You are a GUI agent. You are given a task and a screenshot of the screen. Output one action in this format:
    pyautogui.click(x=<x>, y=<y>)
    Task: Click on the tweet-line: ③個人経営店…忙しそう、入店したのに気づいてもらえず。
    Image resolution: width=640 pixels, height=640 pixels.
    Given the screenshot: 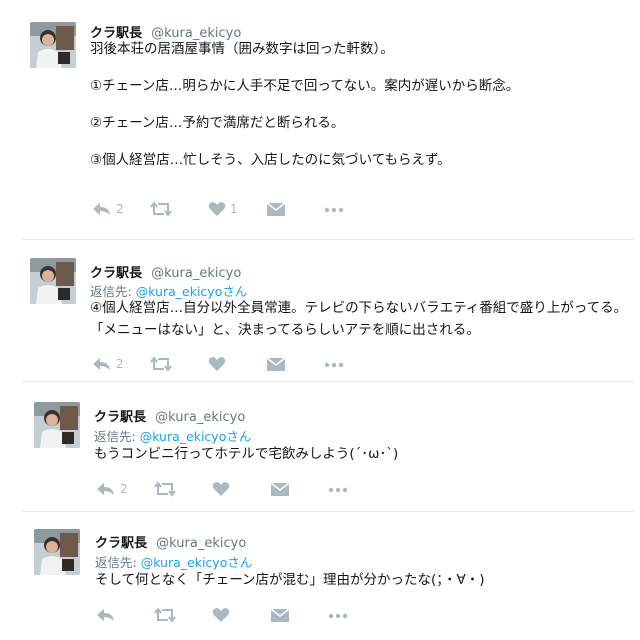 What is the action you would take?
    pyautogui.click(x=270, y=160)
    